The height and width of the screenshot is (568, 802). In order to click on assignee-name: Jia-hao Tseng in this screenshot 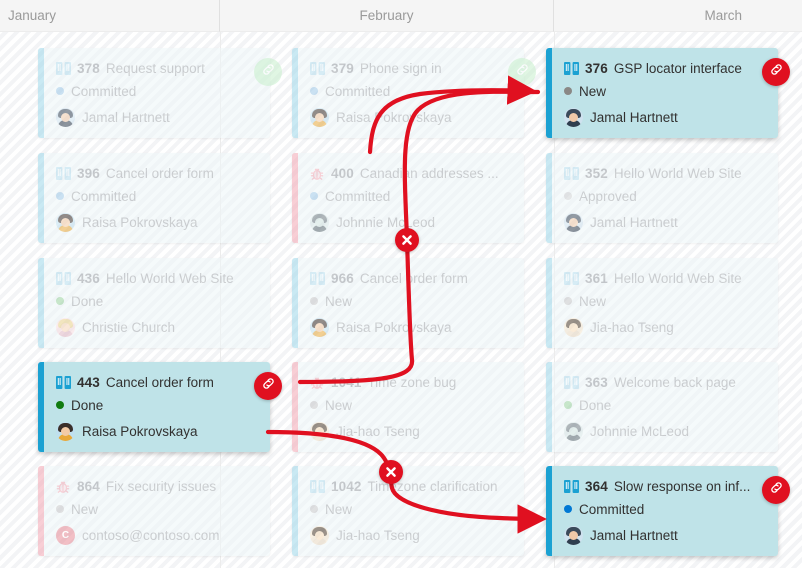, I will do `click(378, 431)`.